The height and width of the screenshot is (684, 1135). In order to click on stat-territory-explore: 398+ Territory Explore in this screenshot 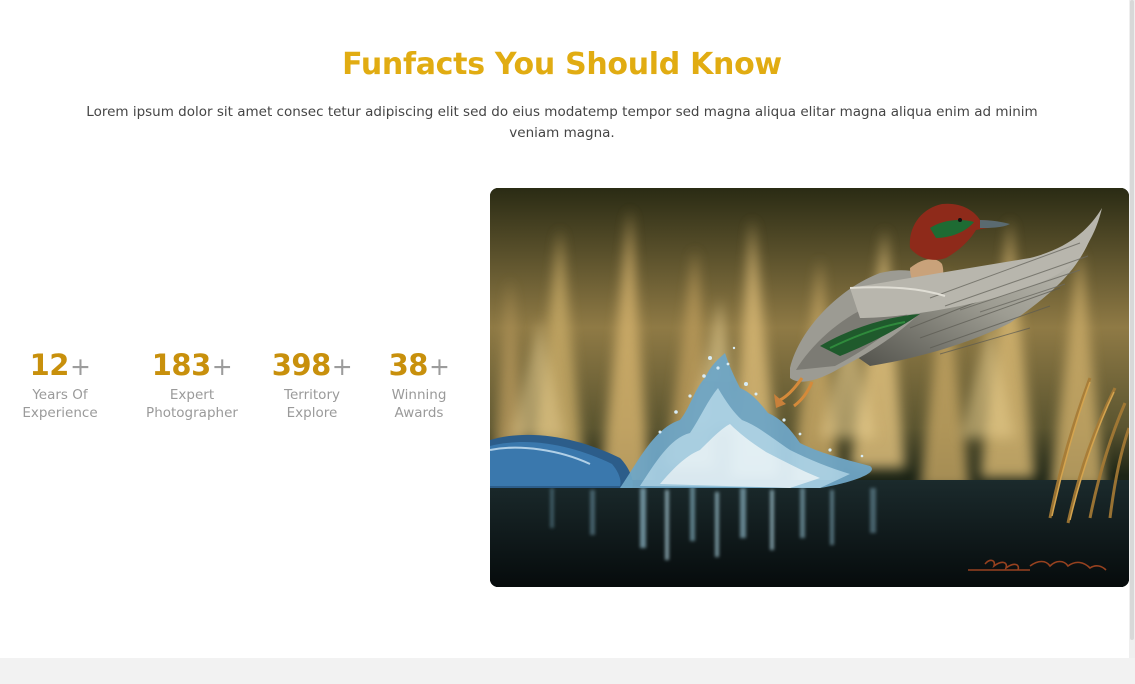, I will do `click(312, 384)`.